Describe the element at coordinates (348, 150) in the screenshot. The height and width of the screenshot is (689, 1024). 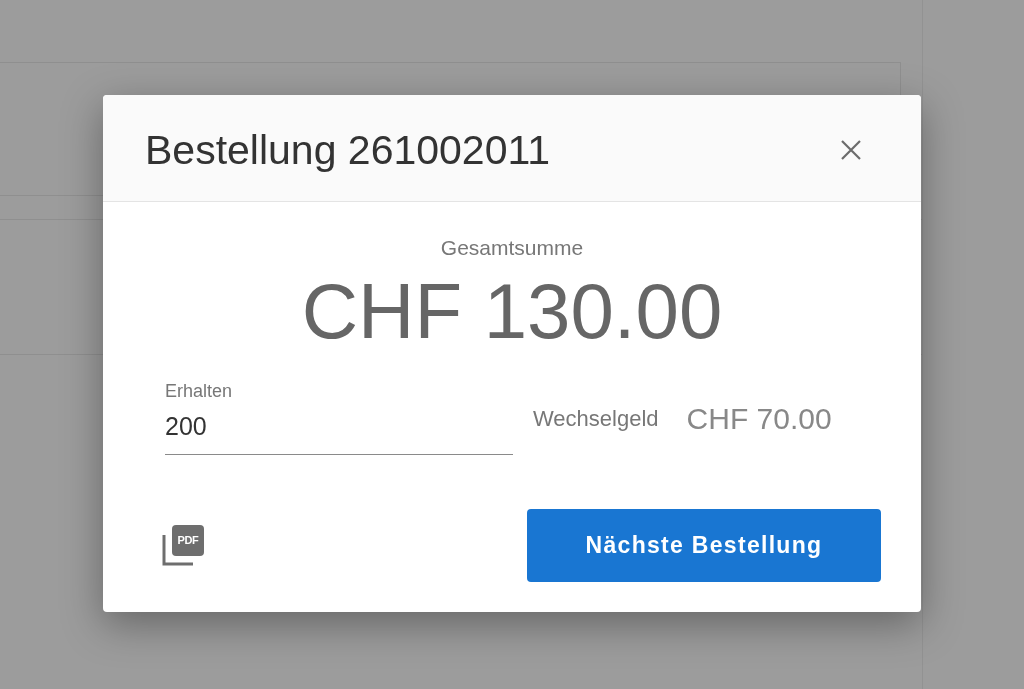
I see `dialog-title: Bestellung 261002011` at that location.